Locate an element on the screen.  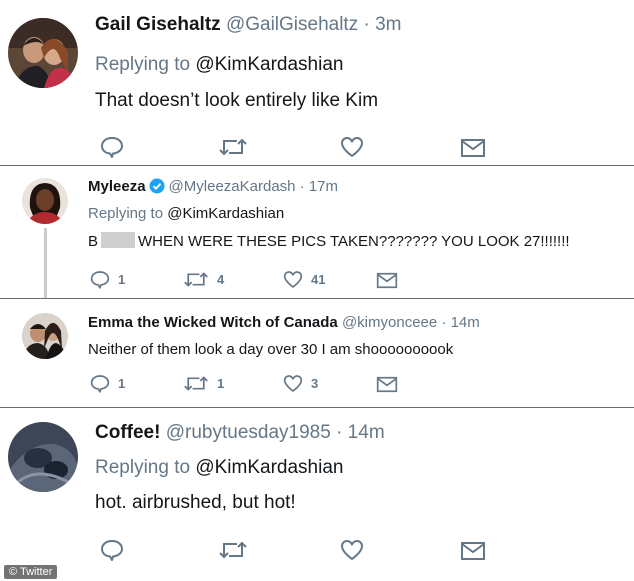
display-name: Myleeza is located at coordinates (117, 186).